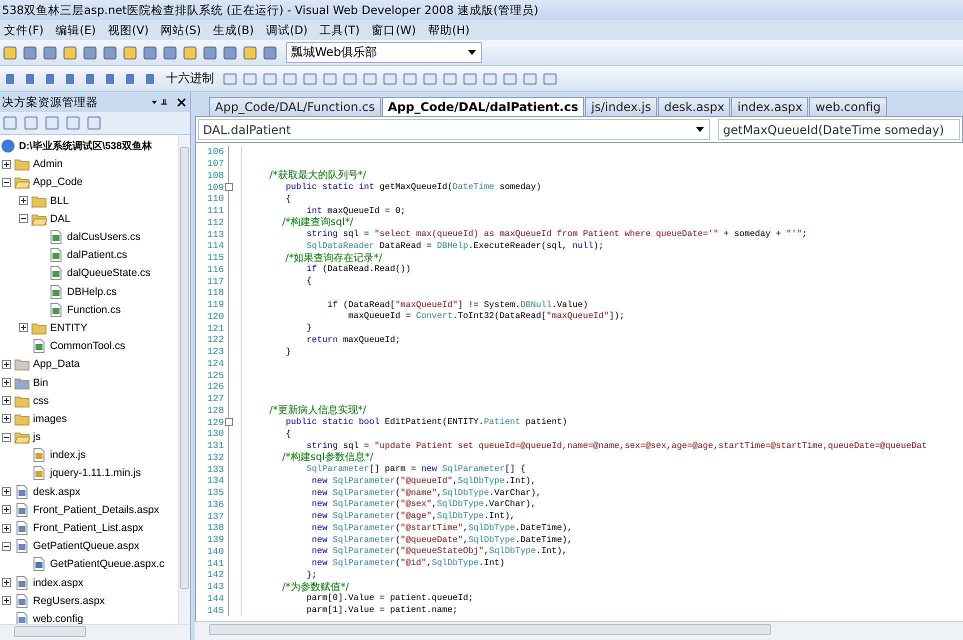 This screenshot has height=640, width=963. Describe the element at coordinates (48, 164) in the screenshot. I see `tree-item: Admin` at that location.